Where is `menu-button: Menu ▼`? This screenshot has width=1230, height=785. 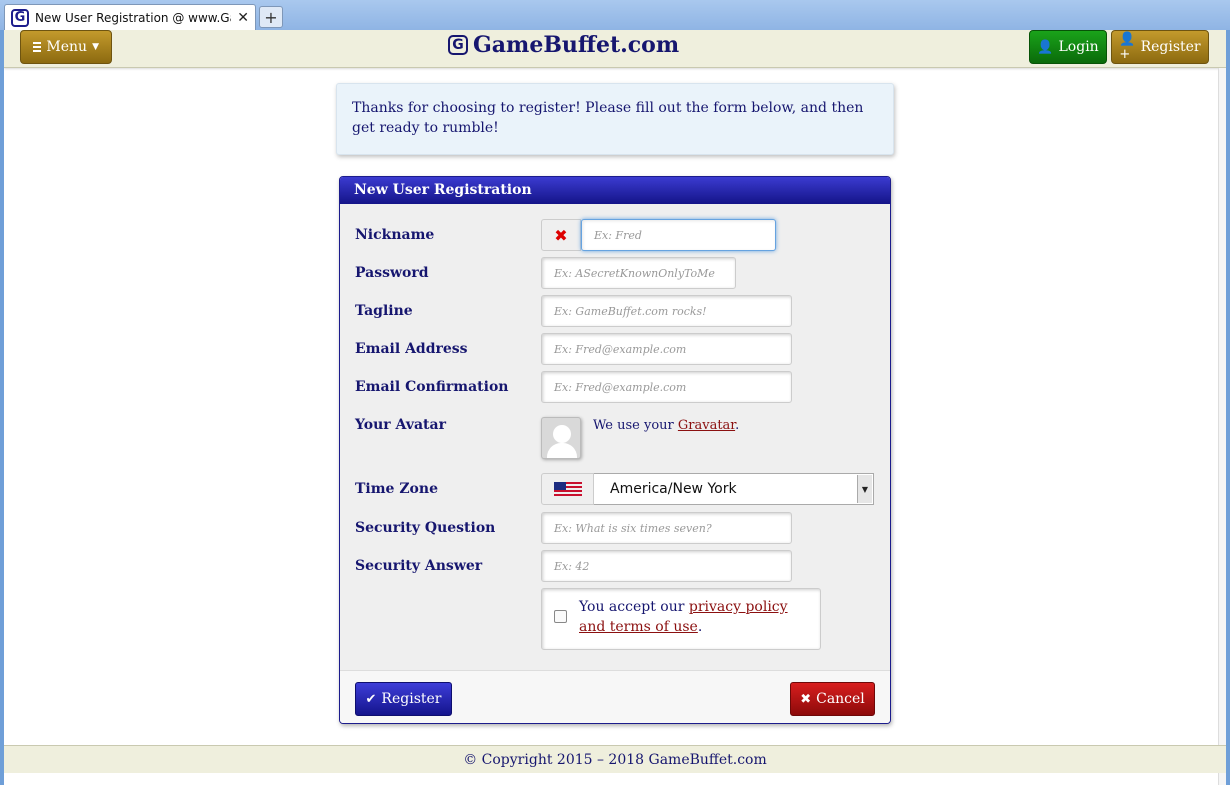
menu-button: Menu ▼ is located at coordinates (66, 47).